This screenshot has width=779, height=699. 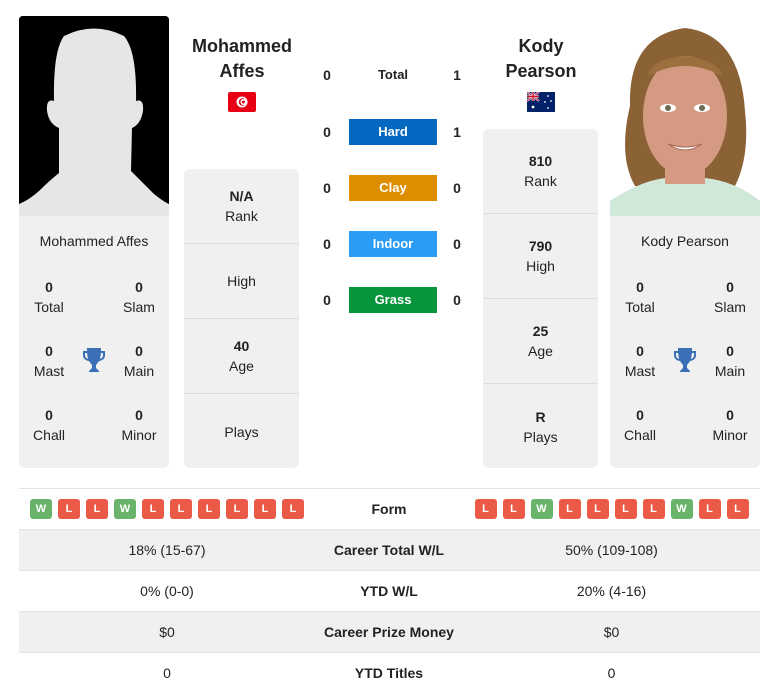 What do you see at coordinates (241, 431) in the screenshot?
I see `player1-plays: Plays` at bounding box center [241, 431].